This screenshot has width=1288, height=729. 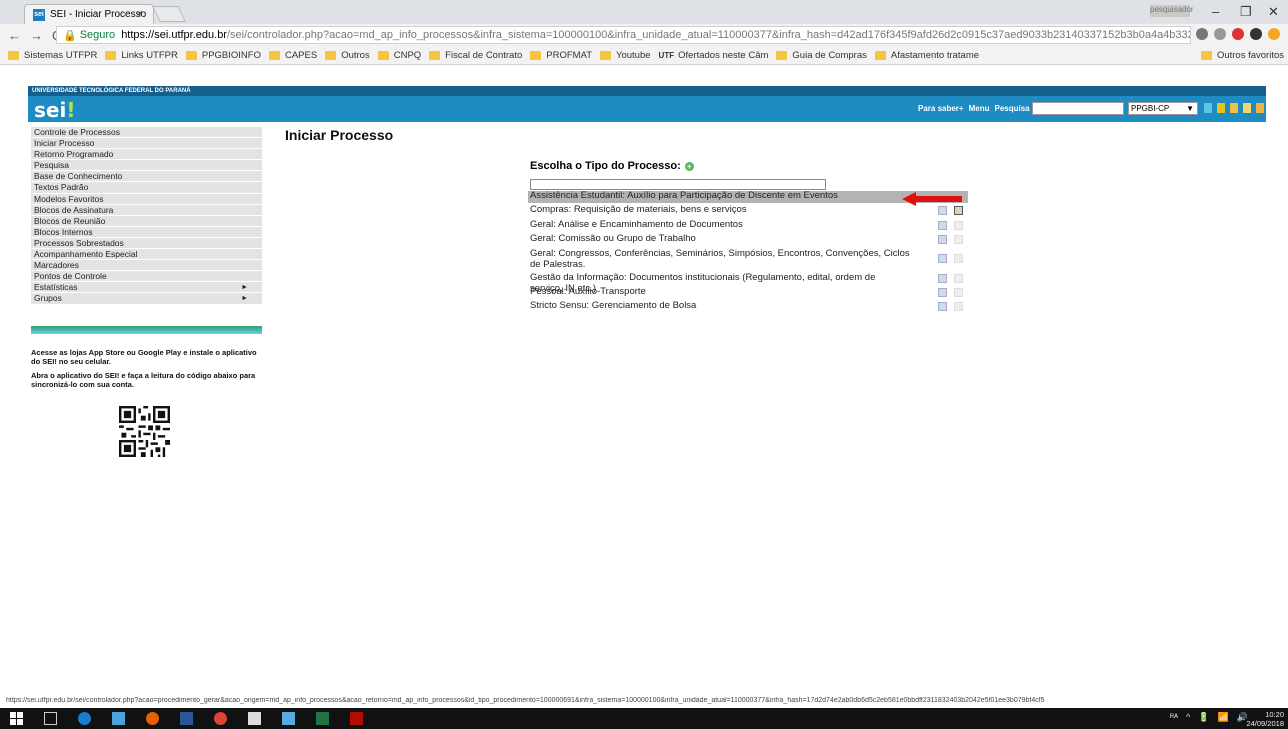 I want to click on bookmark-item: Links UTFPR, so click(x=141, y=55).